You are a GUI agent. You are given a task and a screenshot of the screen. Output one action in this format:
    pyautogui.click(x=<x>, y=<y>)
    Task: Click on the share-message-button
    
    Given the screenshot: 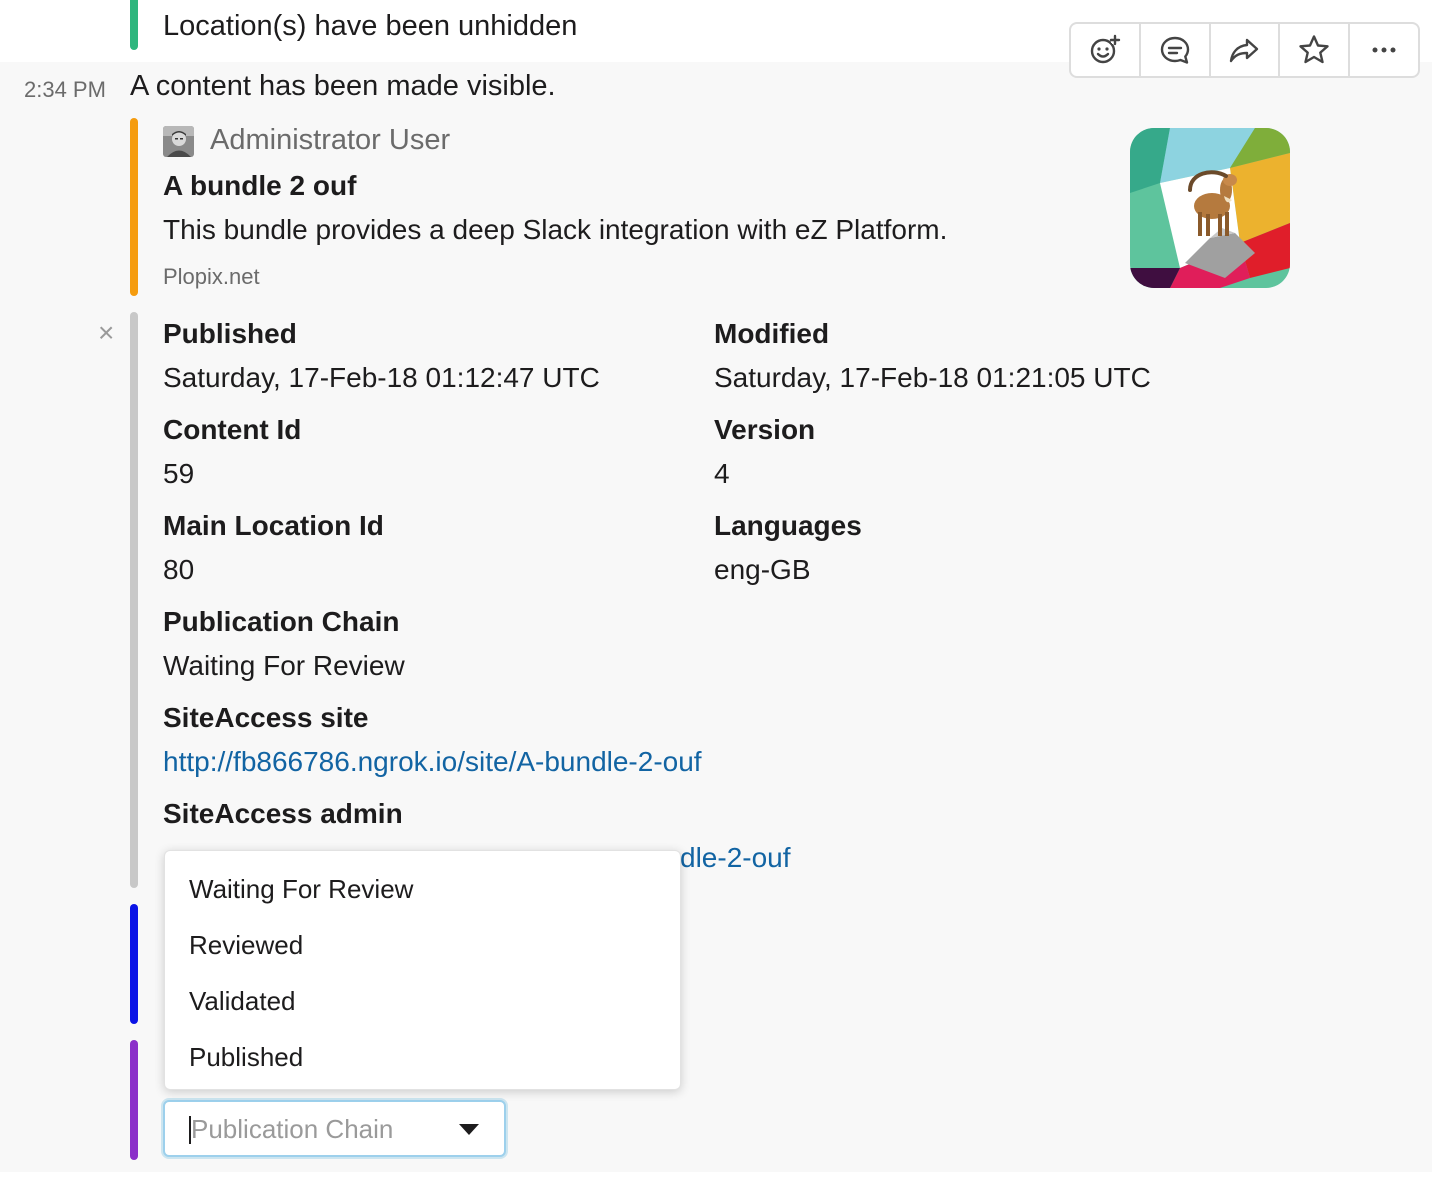 What is the action you would take?
    pyautogui.click(x=1246, y=50)
    